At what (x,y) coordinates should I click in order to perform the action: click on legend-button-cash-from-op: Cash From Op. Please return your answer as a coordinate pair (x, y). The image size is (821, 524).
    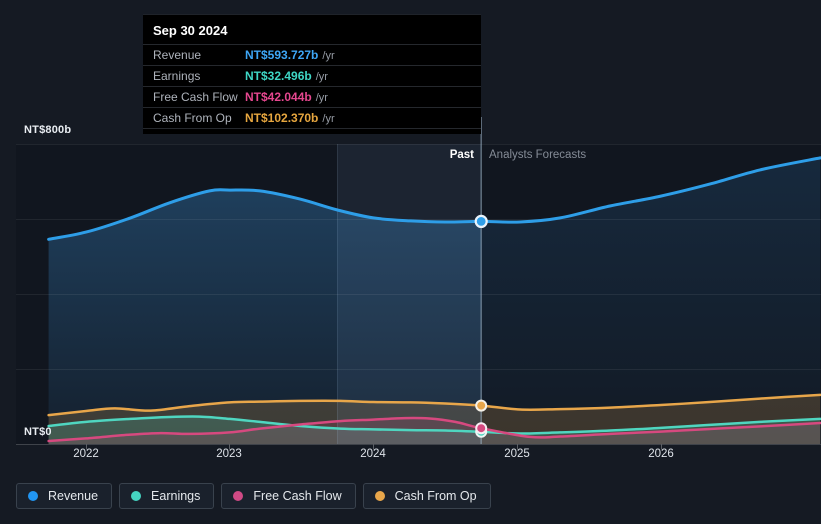
    Looking at the image, I should click on (426, 496).